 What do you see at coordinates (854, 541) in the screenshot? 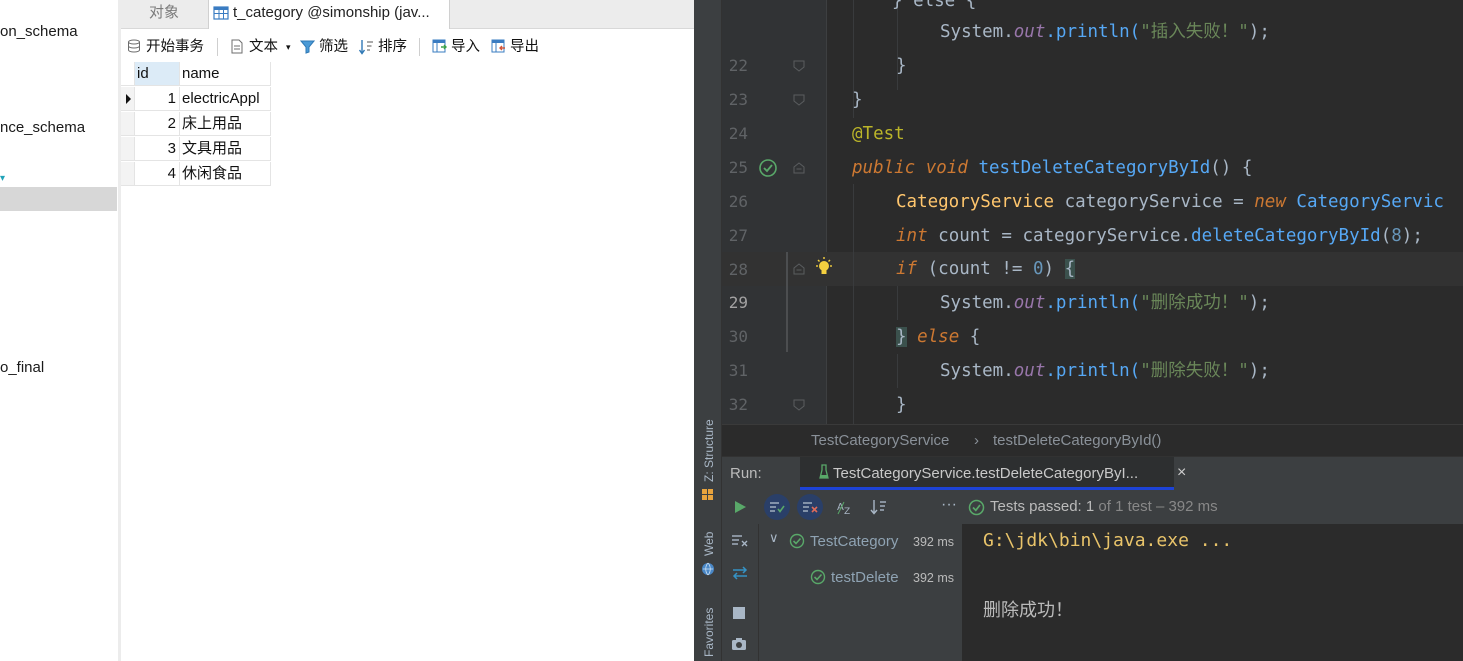
I see `test-node-name: TestCategory` at bounding box center [854, 541].